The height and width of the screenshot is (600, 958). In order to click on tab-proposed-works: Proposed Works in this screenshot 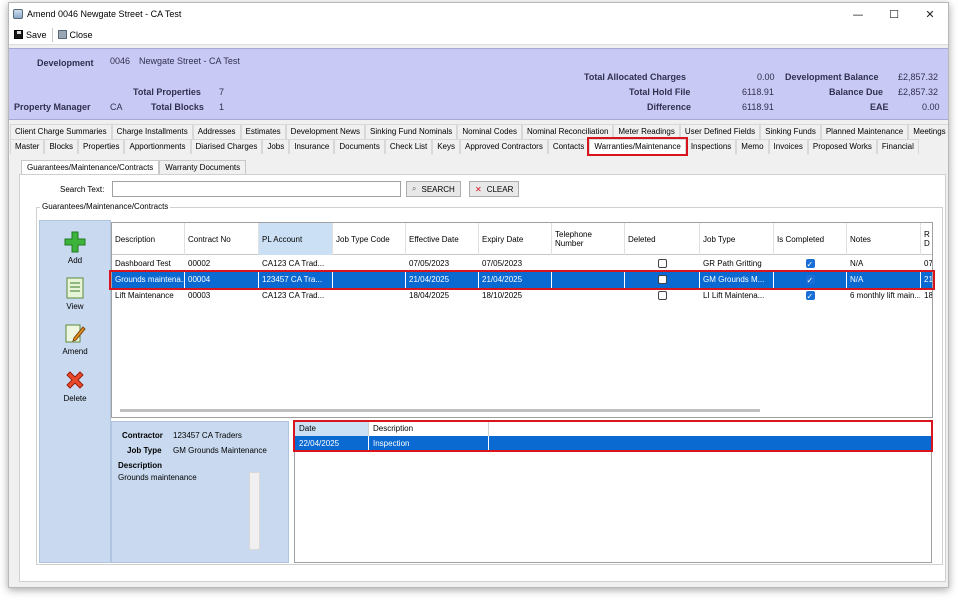, I will do `click(842, 146)`.